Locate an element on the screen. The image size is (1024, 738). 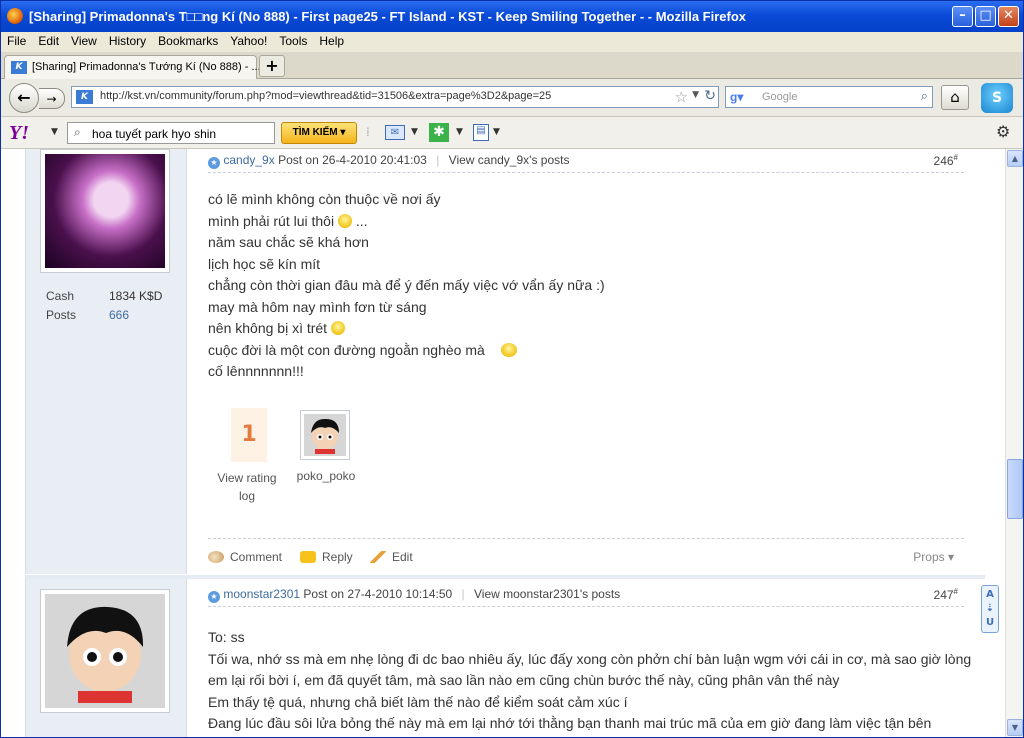
author-stats: Cash 1834 K$D Posts 666 is located at coordinates (104, 308).